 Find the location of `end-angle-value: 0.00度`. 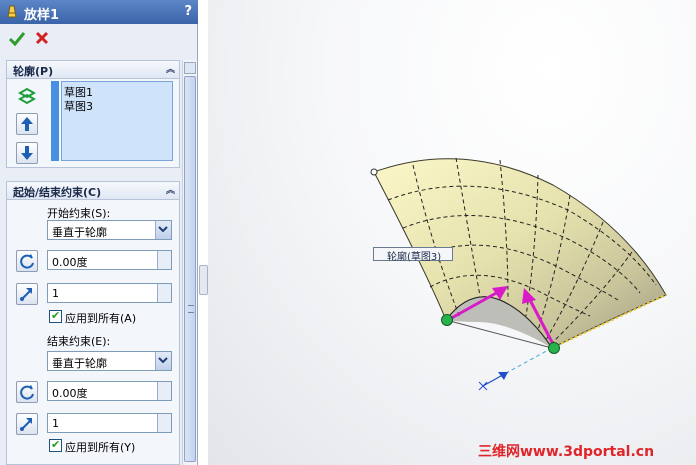

end-angle-value: 0.00度 is located at coordinates (70, 393).